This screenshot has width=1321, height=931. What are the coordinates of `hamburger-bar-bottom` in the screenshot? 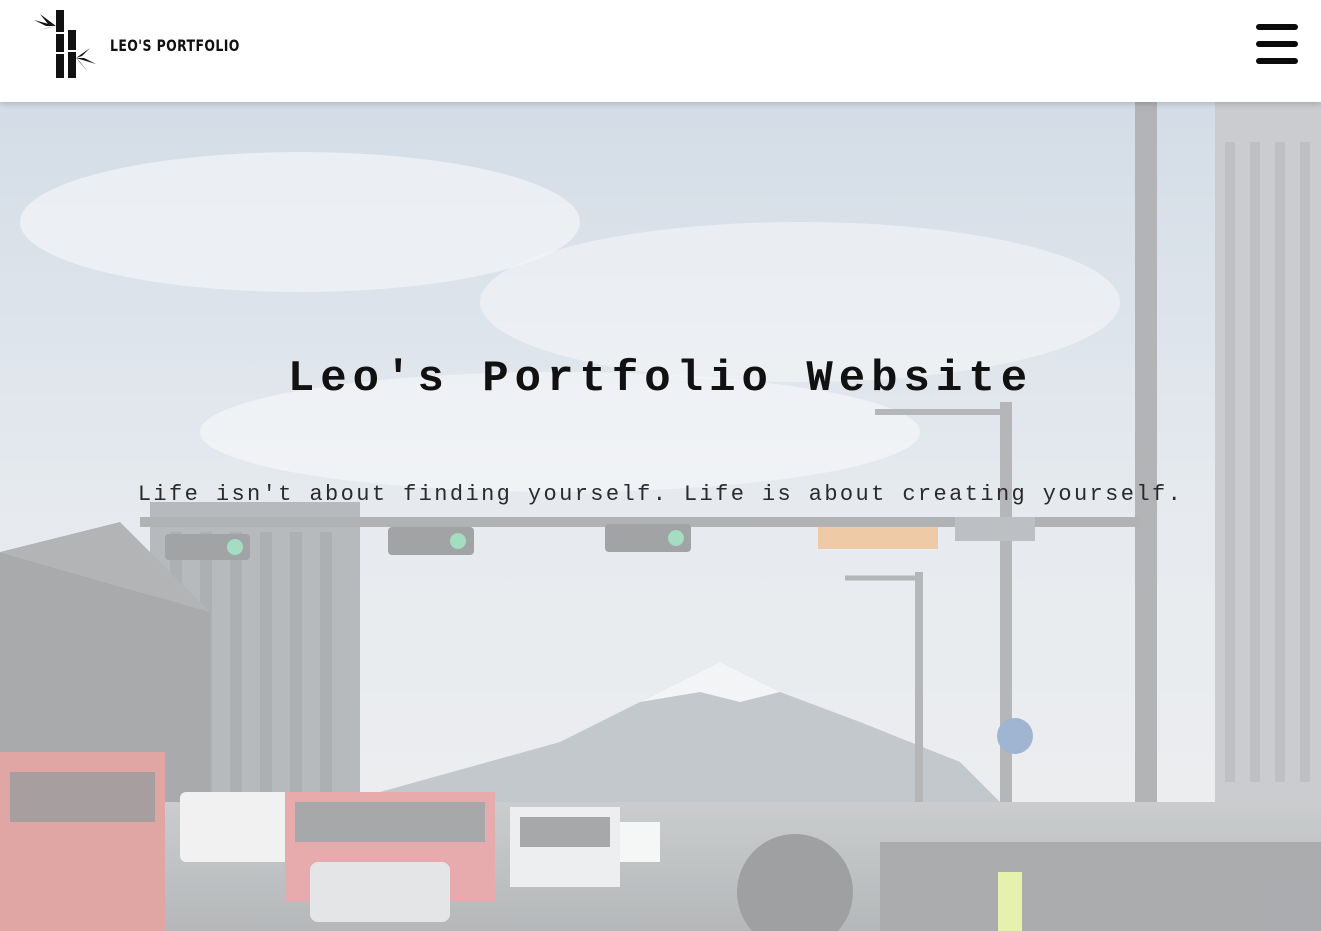 It's located at (1277, 61).